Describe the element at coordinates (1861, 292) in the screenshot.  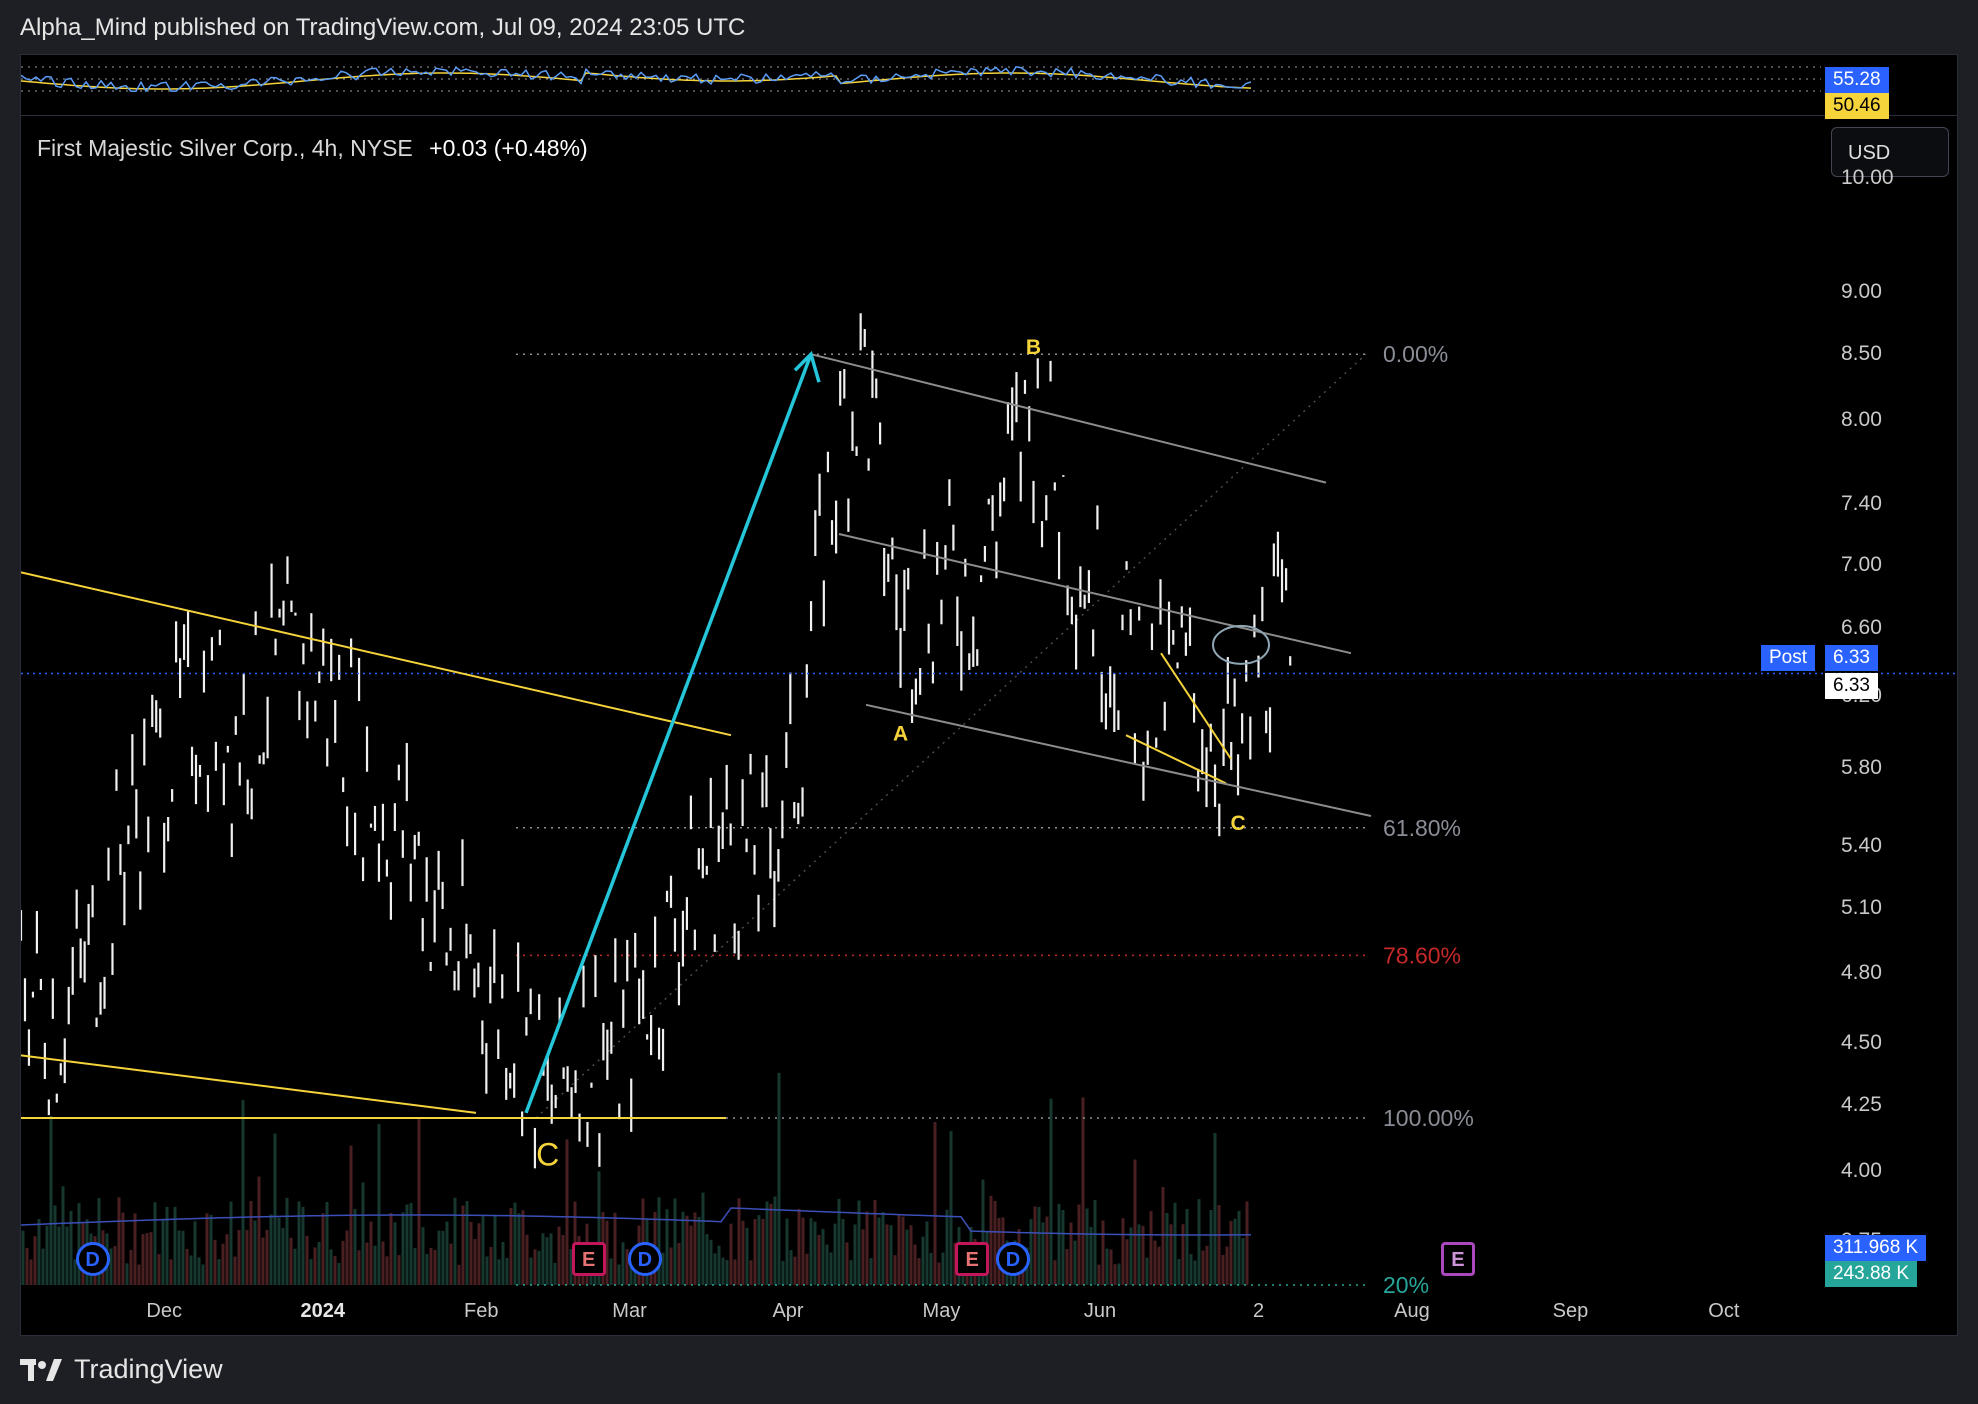
I see `price-axis-label: 9.00` at that location.